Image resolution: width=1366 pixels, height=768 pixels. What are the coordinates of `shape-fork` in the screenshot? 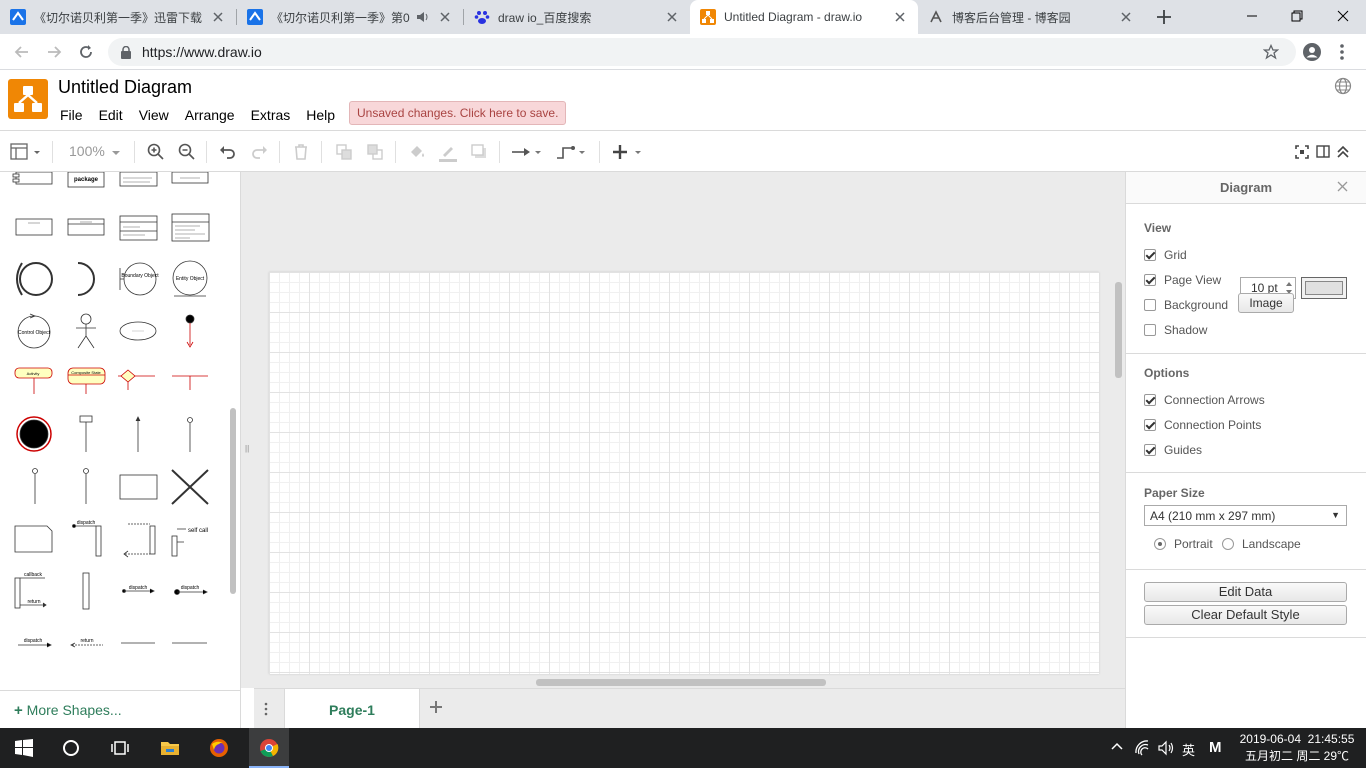 It's located at (190, 382).